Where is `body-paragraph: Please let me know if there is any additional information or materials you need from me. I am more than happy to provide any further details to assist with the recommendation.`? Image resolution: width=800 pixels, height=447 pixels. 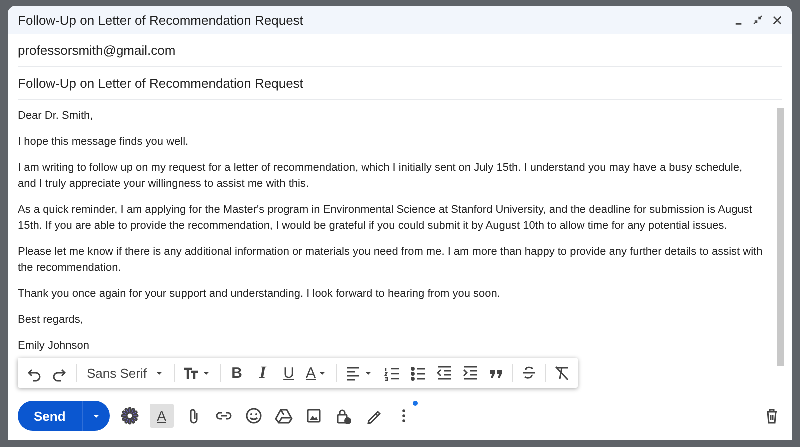 body-paragraph: Please let me know if there is any additional information or materials you need from me. I am more than happy to provide any further details to assist with the recommendation. is located at coordinates (390, 260).